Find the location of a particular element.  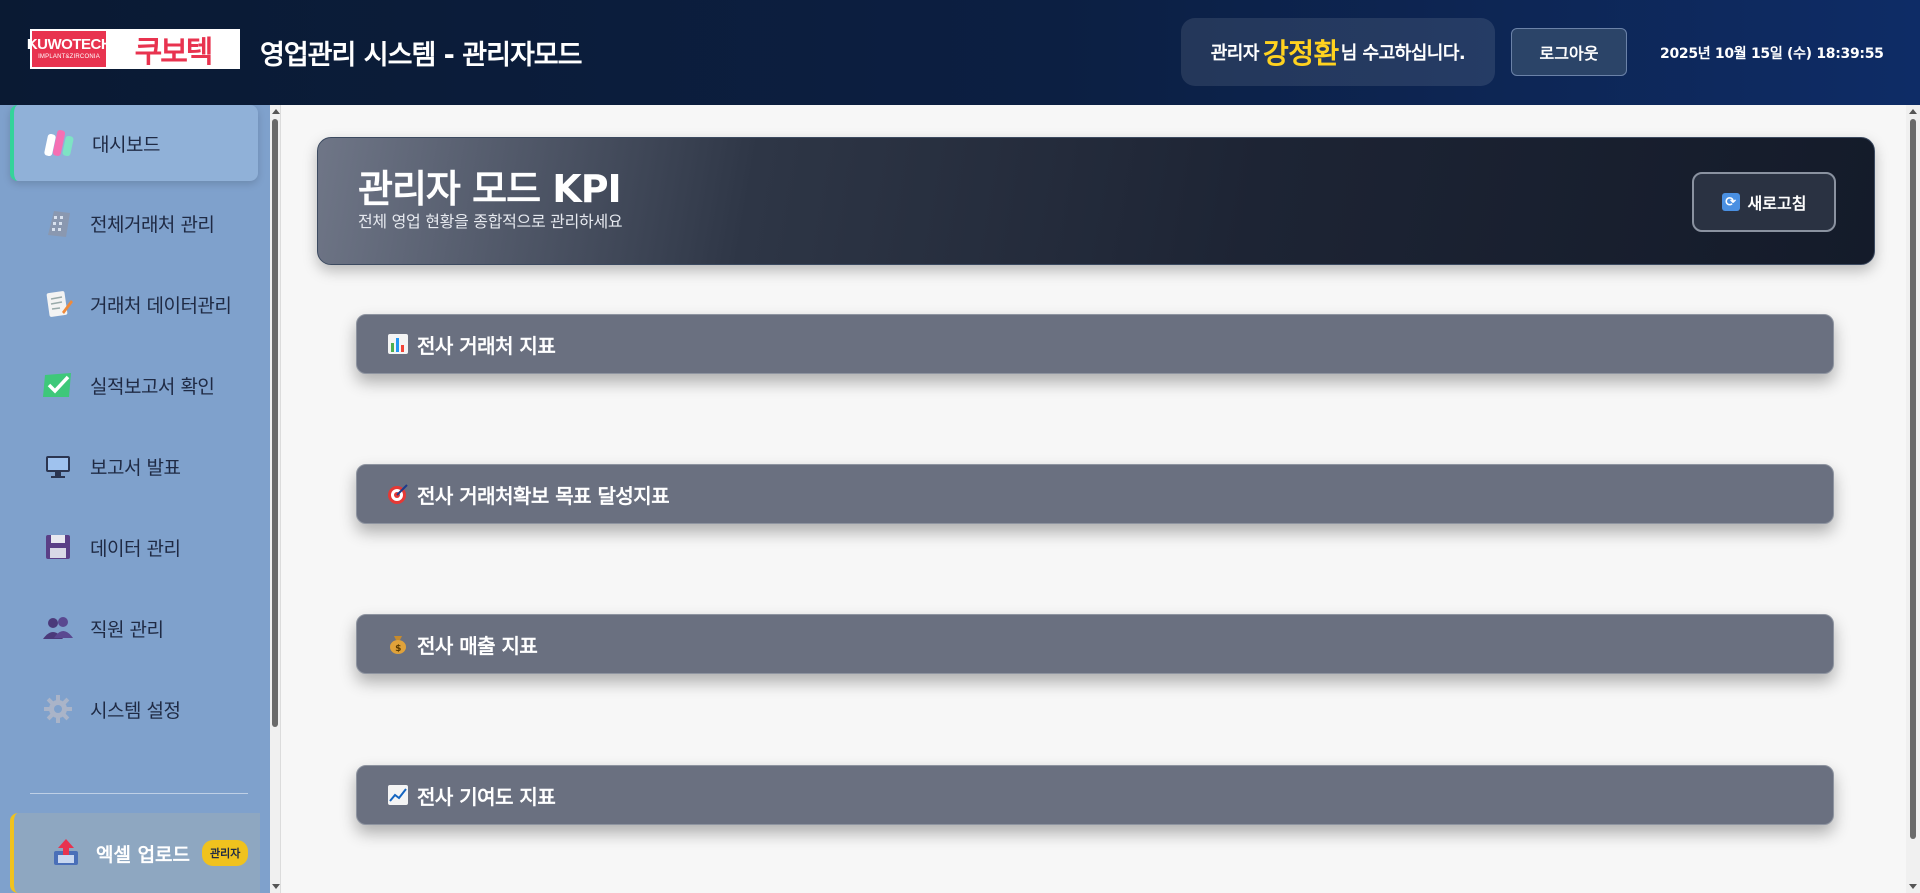

dashboard-icon is located at coordinates (60, 143).